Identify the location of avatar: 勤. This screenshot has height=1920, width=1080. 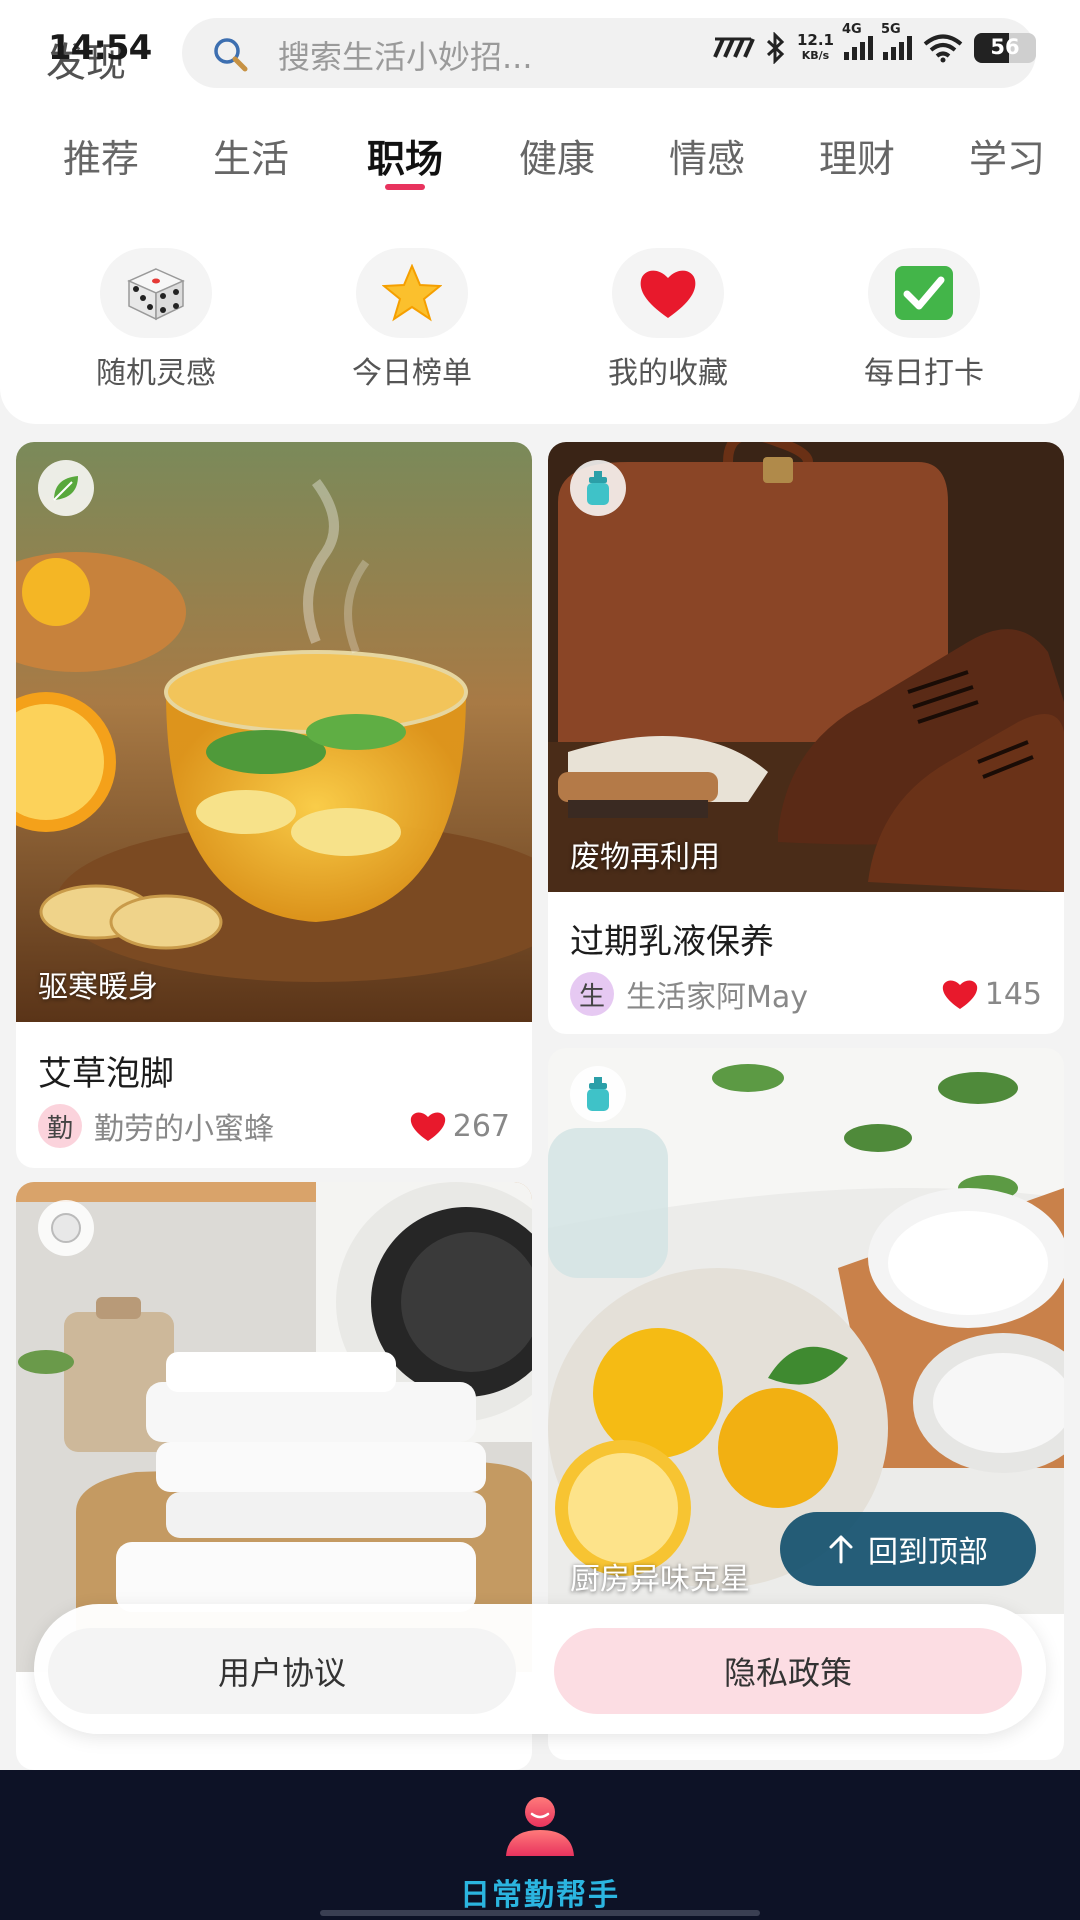
(60, 1126).